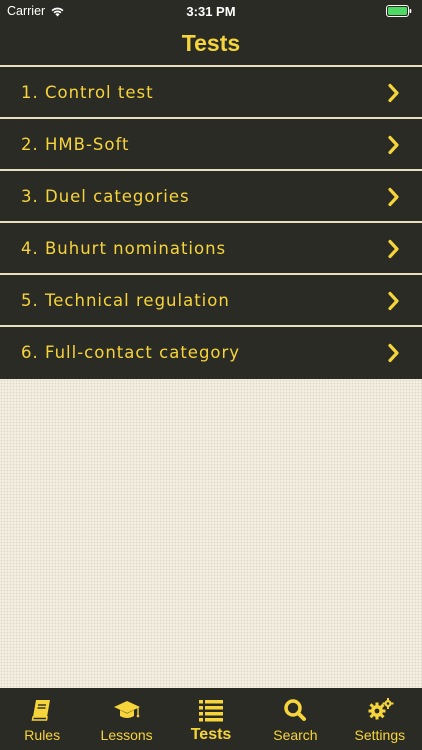  What do you see at coordinates (75, 144) in the screenshot?
I see `list-item-label: 2. HMB-Soft` at bounding box center [75, 144].